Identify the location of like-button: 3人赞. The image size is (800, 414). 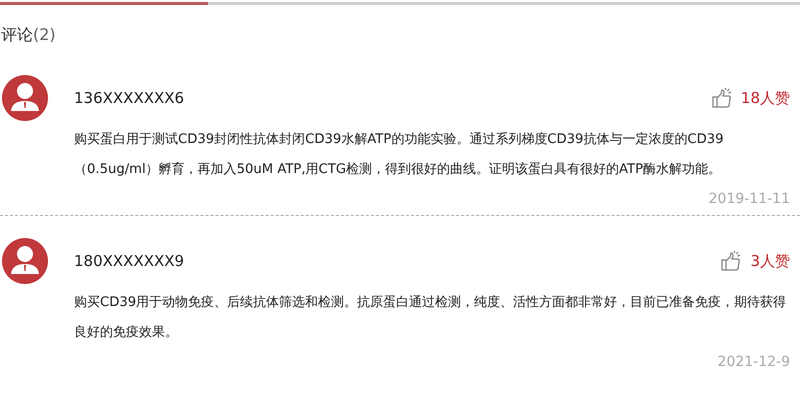
(755, 261).